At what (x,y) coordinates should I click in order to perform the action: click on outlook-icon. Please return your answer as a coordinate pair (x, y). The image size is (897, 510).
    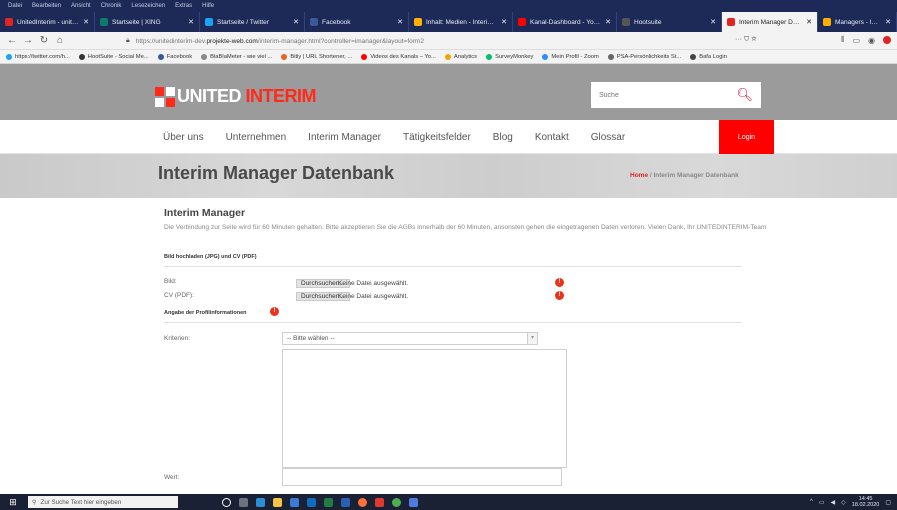
    Looking at the image, I should click on (311, 502).